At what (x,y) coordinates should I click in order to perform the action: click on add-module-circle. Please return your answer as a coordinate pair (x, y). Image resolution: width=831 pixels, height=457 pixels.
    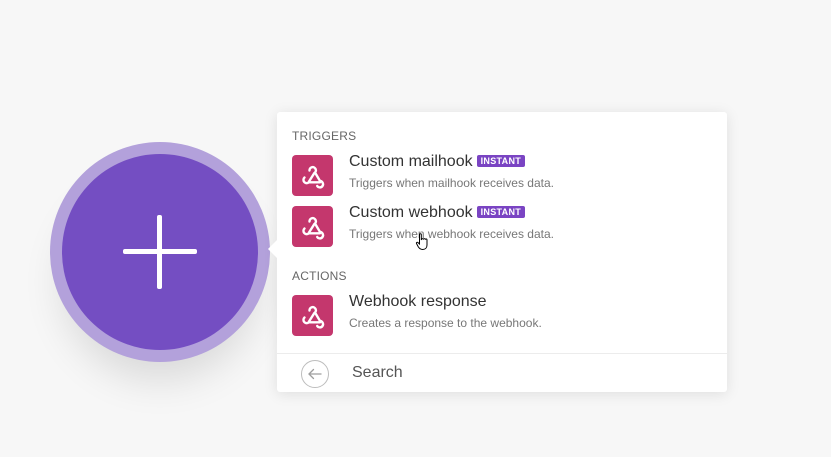
    Looking at the image, I should click on (160, 252).